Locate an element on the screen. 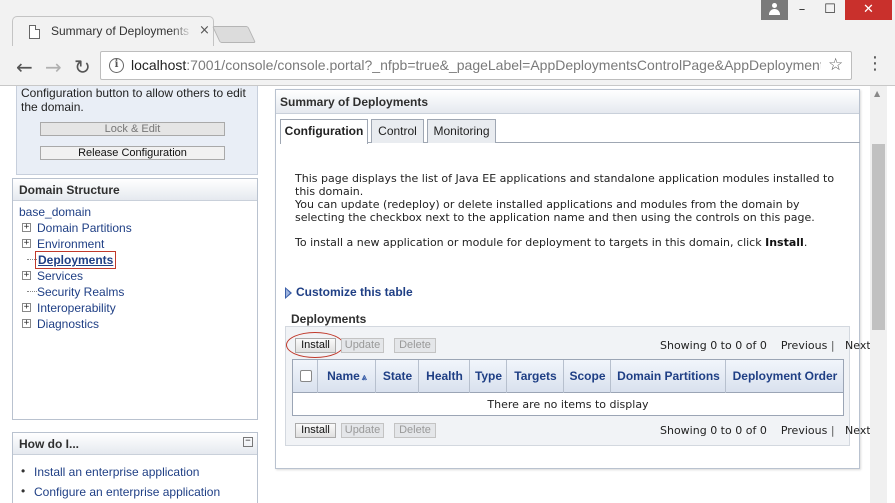  column-name: Name ⩓ is located at coordinates (347, 376).